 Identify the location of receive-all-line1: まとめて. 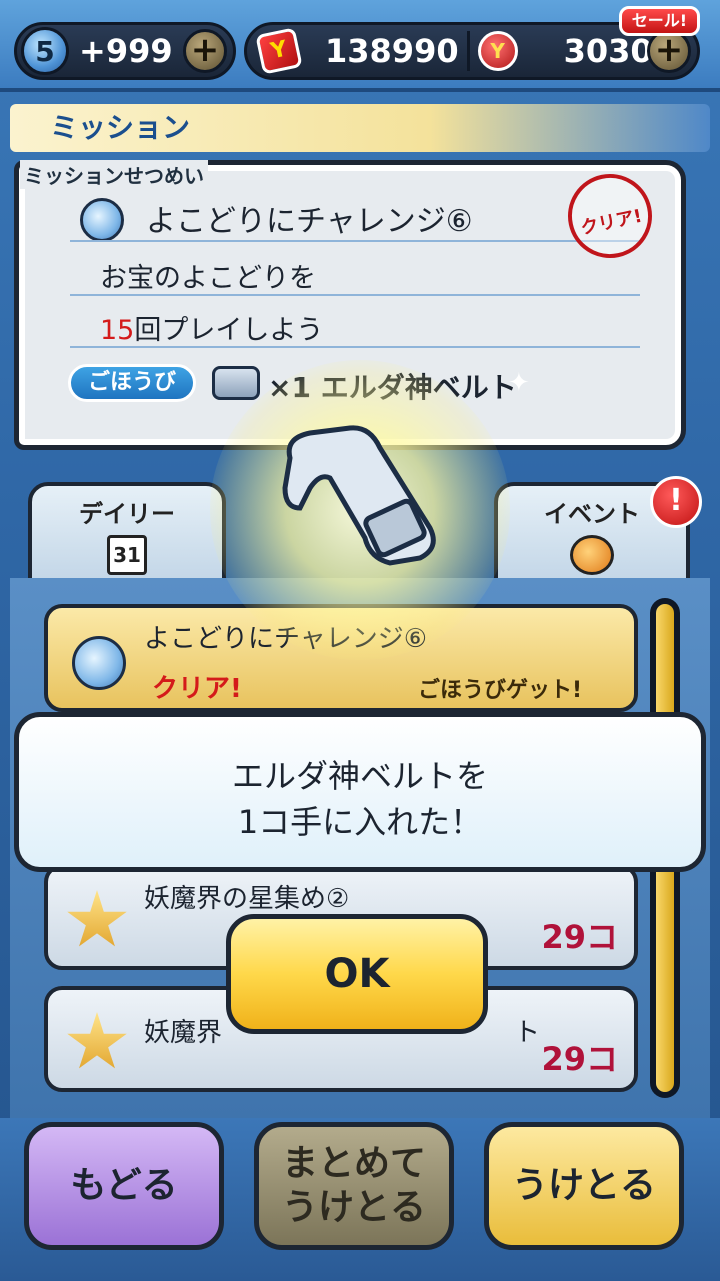
(353, 1163).